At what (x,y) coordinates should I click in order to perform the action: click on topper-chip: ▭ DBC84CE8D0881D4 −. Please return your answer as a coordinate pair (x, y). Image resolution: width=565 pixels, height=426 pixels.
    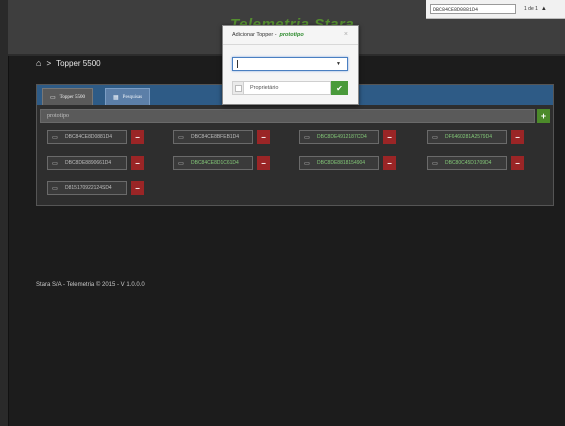
    Looking at the image, I should click on (95, 137).